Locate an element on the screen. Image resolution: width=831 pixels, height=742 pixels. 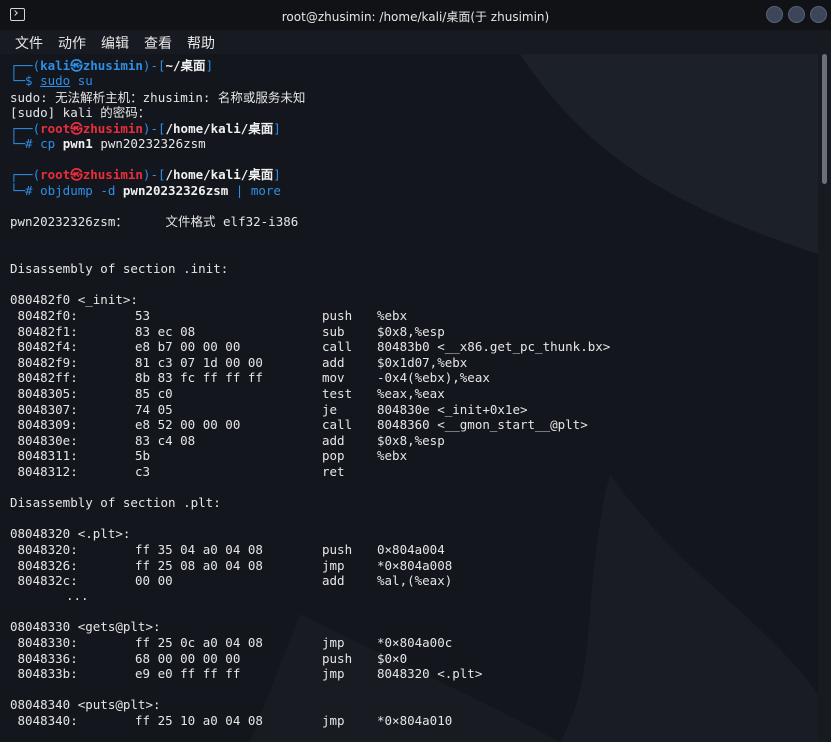
asm-args: -0x4(%ebx),%eax is located at coordinates (433, 378).